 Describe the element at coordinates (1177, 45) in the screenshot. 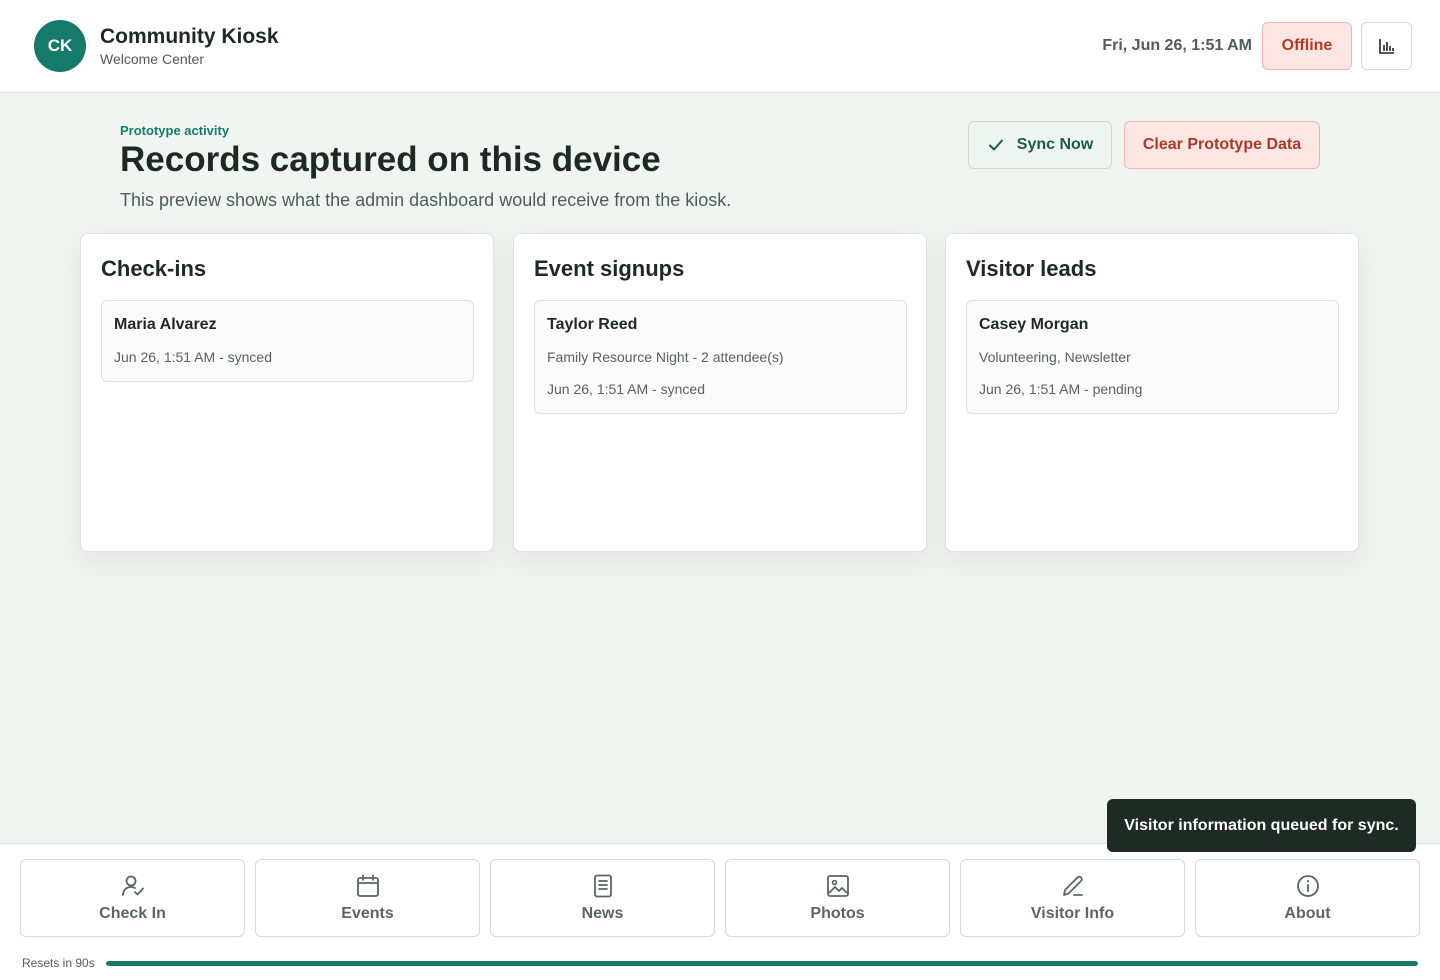

I see `header-datetime: Fri, Jun 26, 1:51 AM` at that location.